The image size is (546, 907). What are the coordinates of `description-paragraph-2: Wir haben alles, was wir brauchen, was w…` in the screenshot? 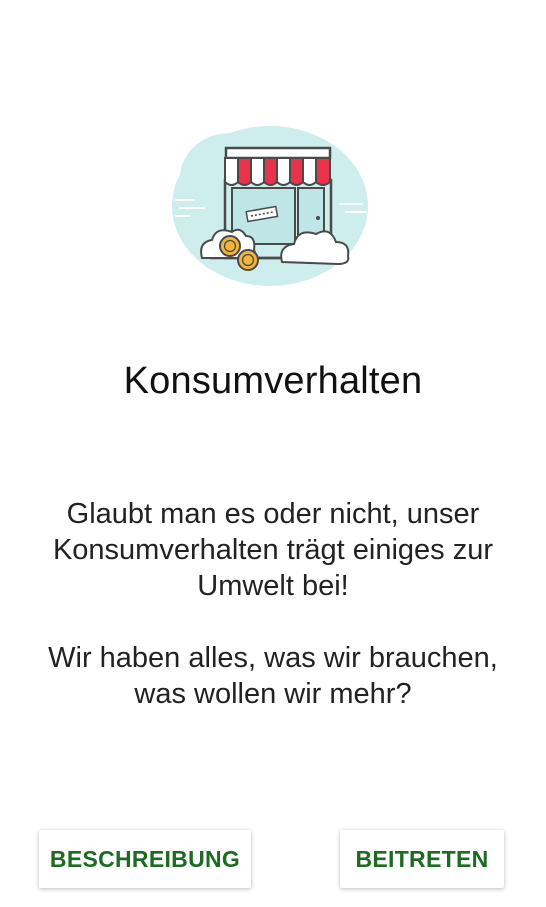 It's located at (273, 676).